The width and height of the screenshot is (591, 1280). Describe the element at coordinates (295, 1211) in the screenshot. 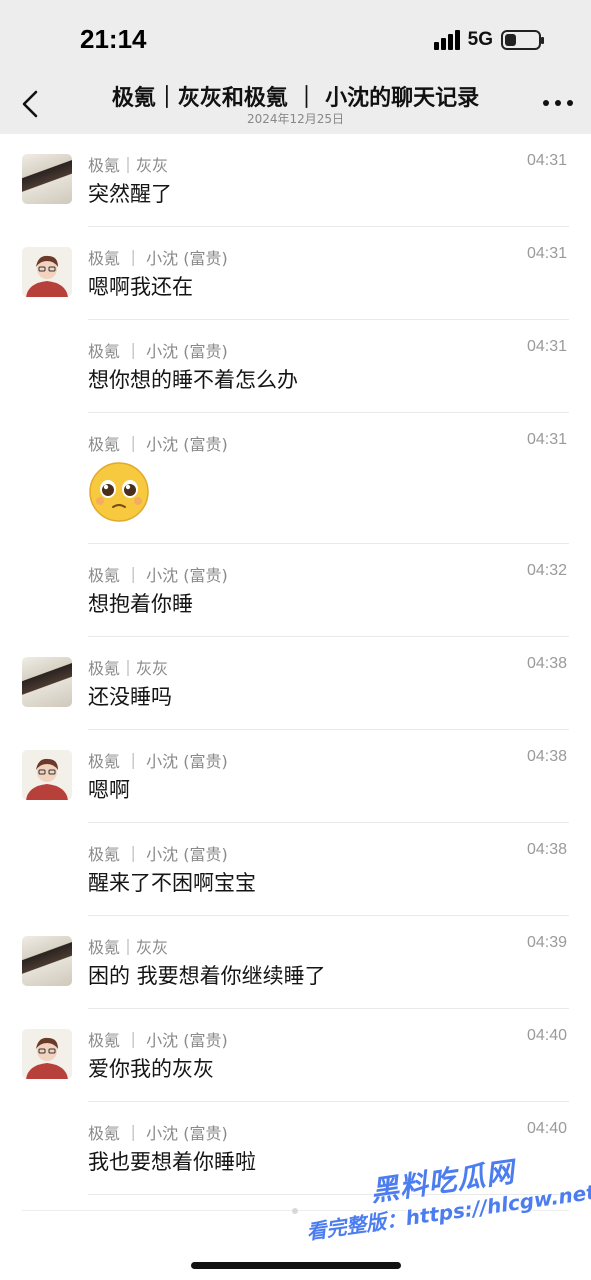

I see `page-dot` at that location.